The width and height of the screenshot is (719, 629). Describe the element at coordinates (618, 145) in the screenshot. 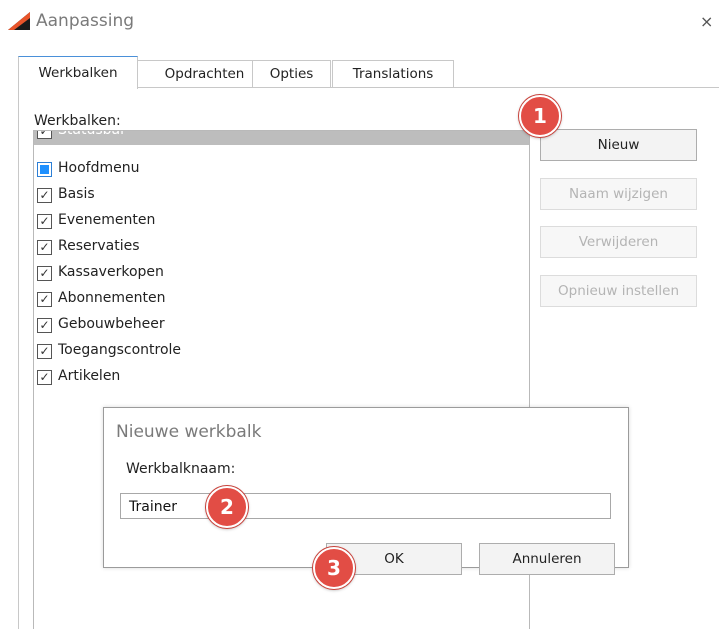

I see `new-toolbar-button: Nieuw` at that location.